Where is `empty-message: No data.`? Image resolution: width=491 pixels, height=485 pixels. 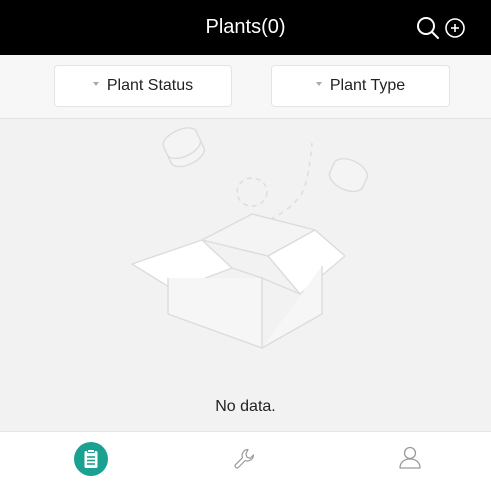 empty-message: No data. is located at coordinates (245, 406).